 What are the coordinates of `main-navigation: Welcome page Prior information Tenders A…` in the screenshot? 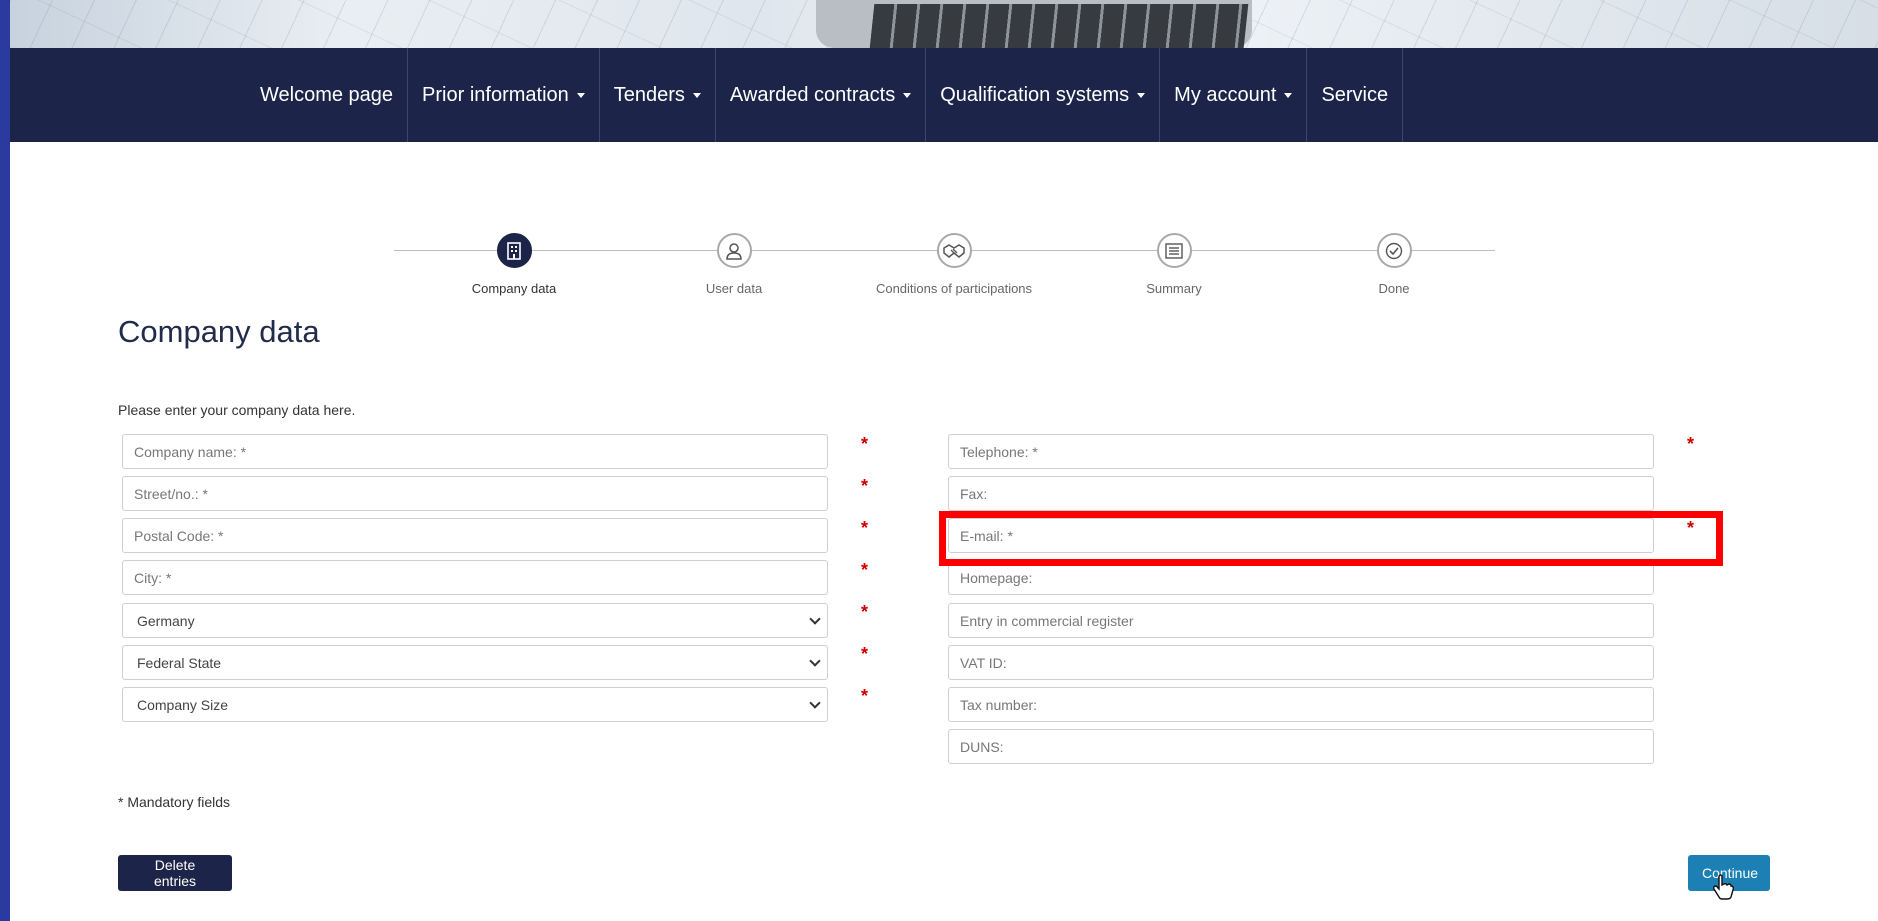 It's located at (944, 95).